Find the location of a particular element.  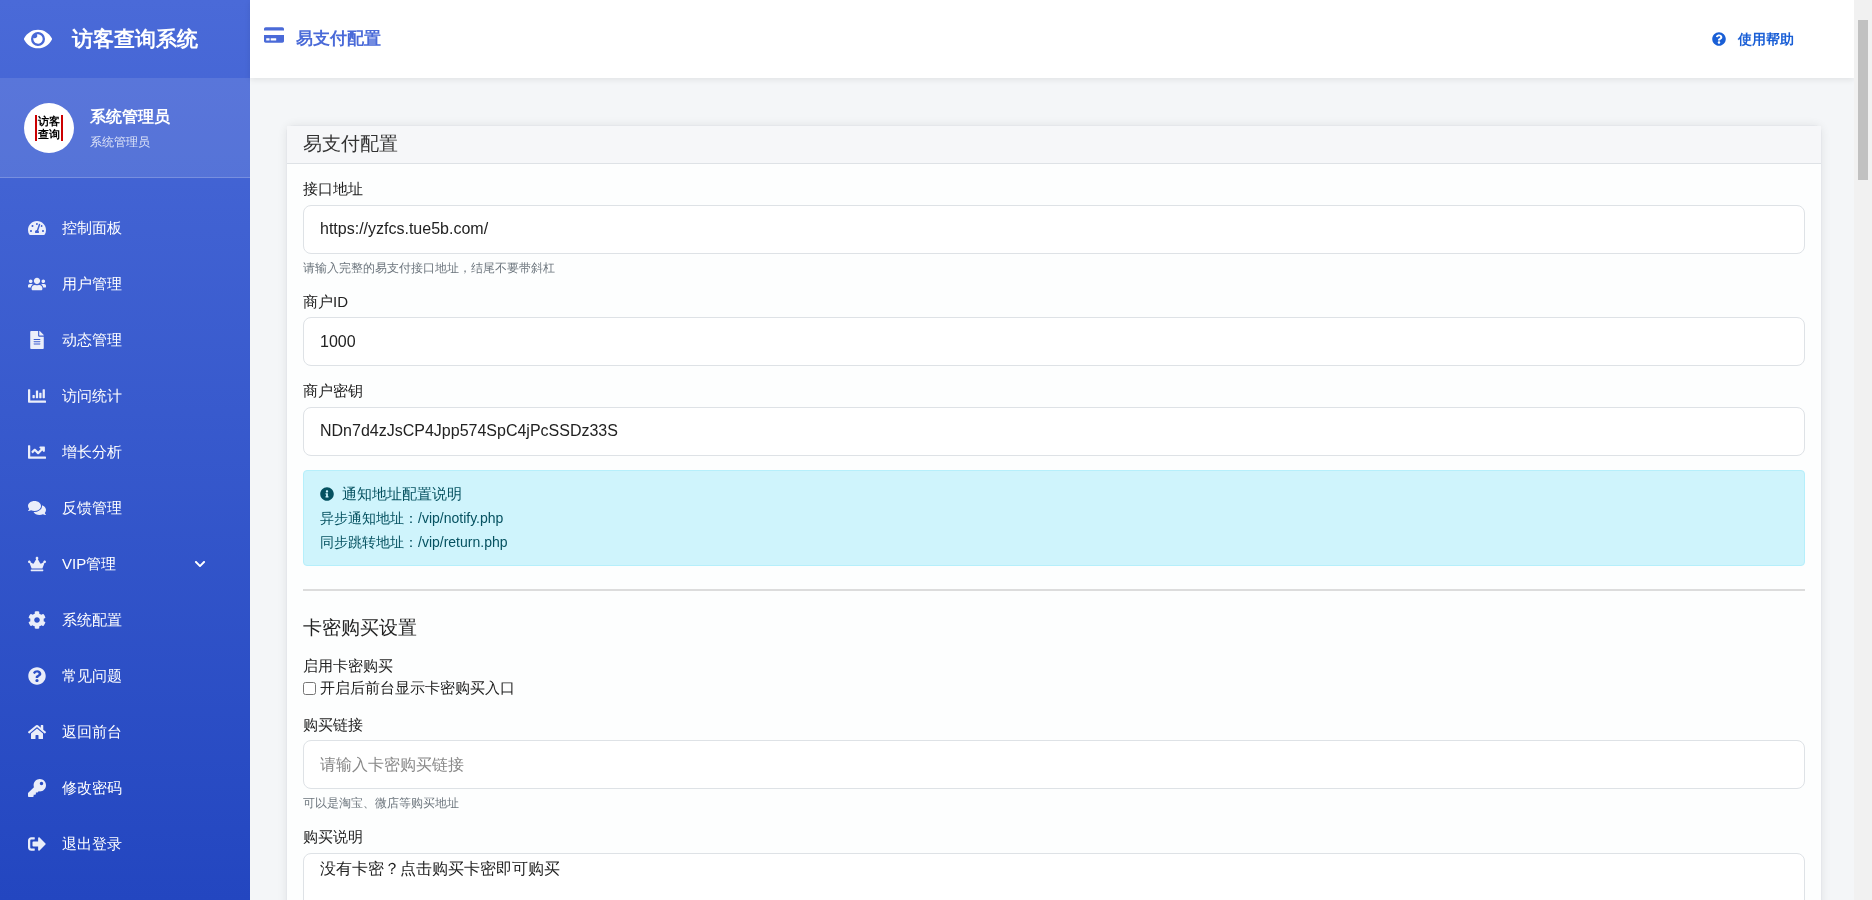

users-icon is located at coordinates (37, 284).